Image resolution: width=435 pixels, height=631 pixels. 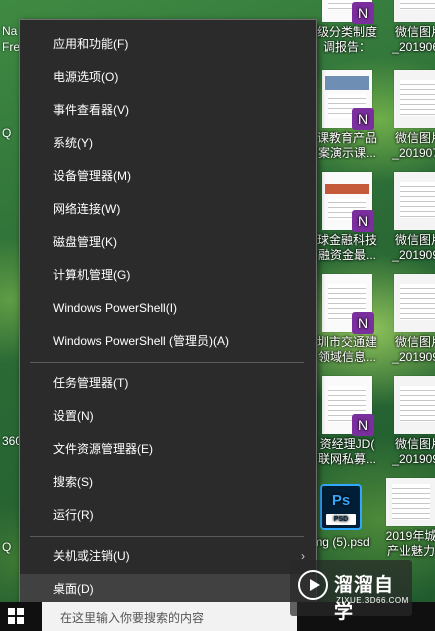 I want to click on desktop-file-icon: 2019年城 产业魅力, so click(x=406, y=518).